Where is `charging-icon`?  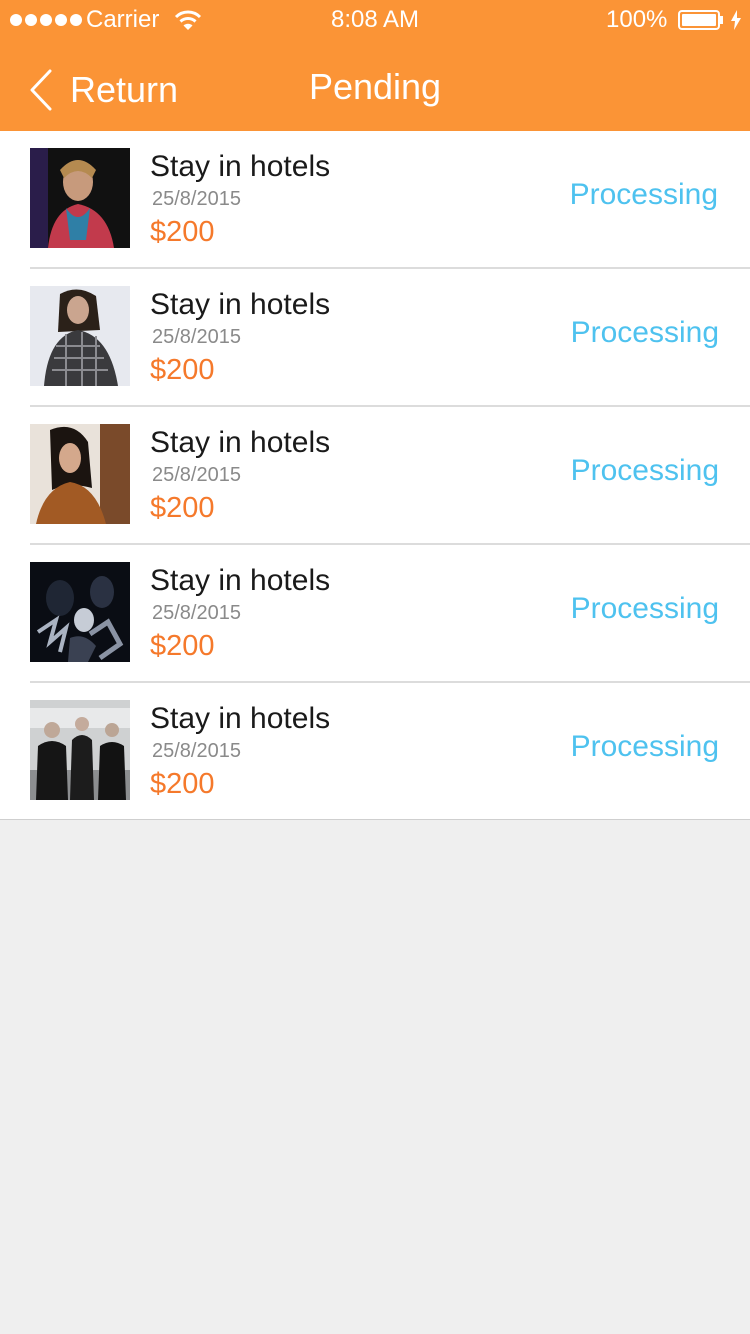
charging-icon is located at coordinates (736, 20).